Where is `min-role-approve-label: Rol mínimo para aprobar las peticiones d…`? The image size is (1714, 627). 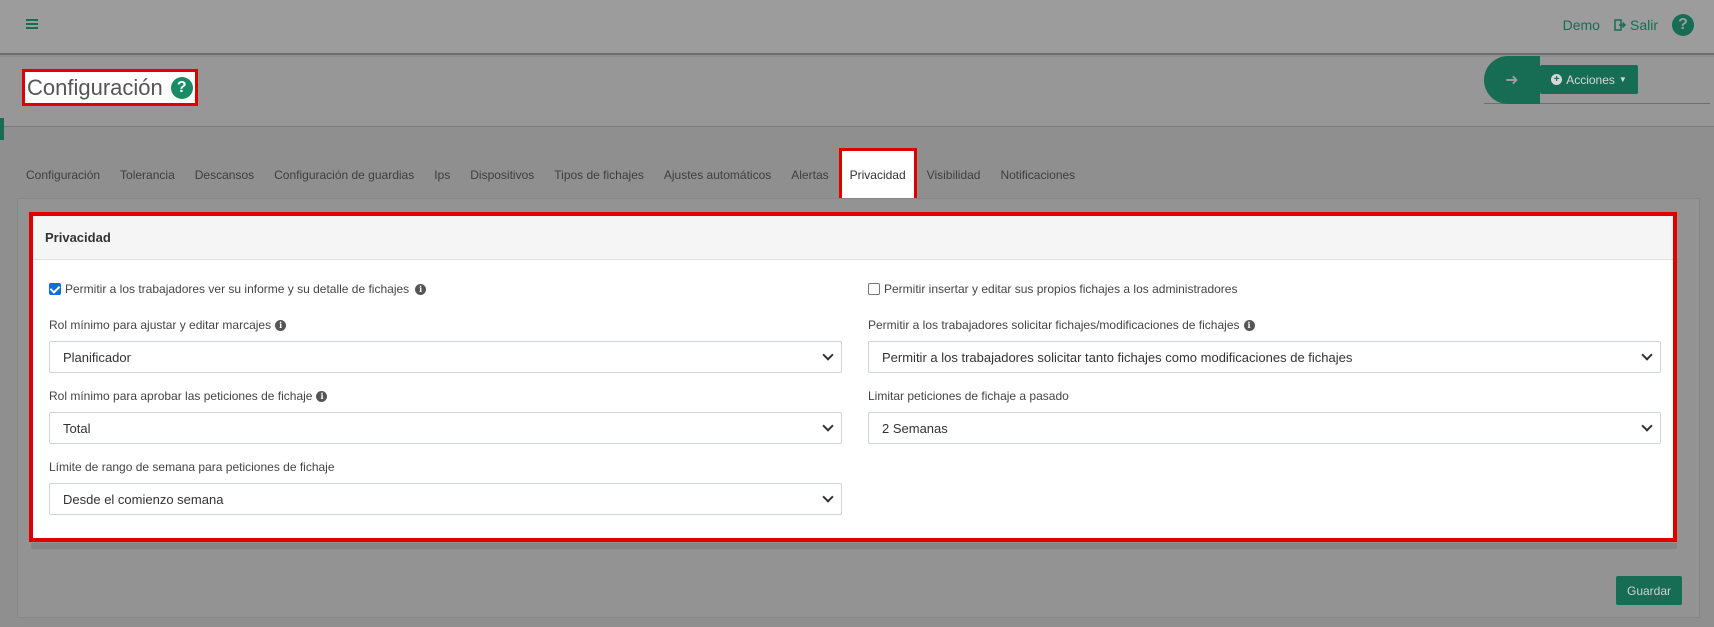 min-role-approve-label: Rol mínimo para aprobar las peticiones d… is located at coordinates (181, 396).